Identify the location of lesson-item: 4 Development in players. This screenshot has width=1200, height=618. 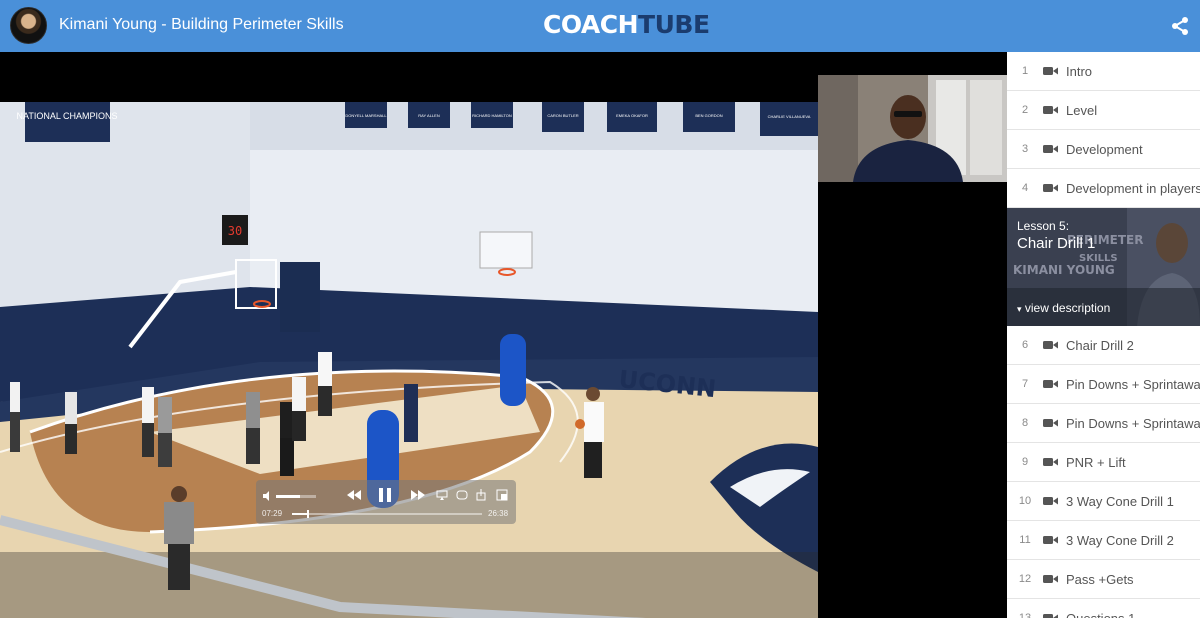
(1103, 188).